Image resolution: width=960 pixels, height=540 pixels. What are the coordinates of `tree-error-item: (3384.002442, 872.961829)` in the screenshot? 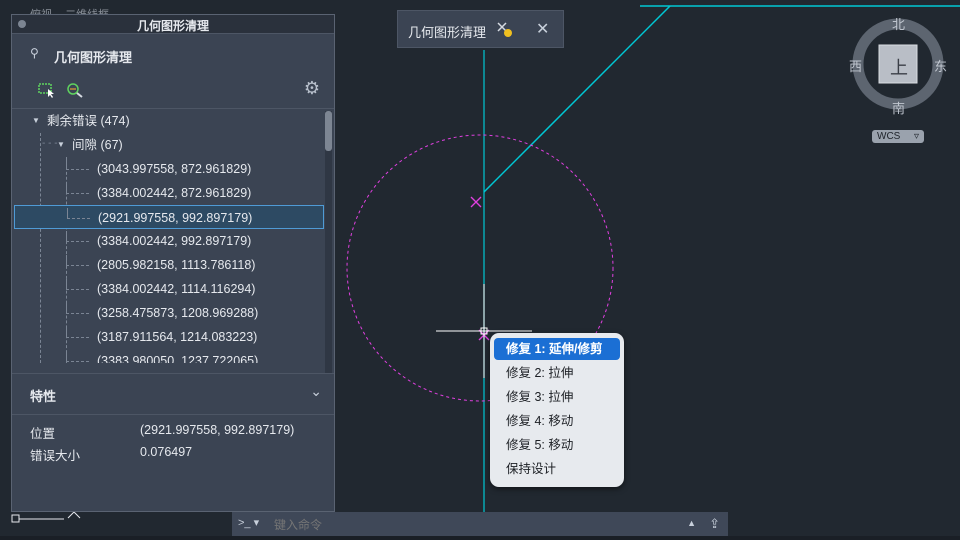 It's located at (168, 193).